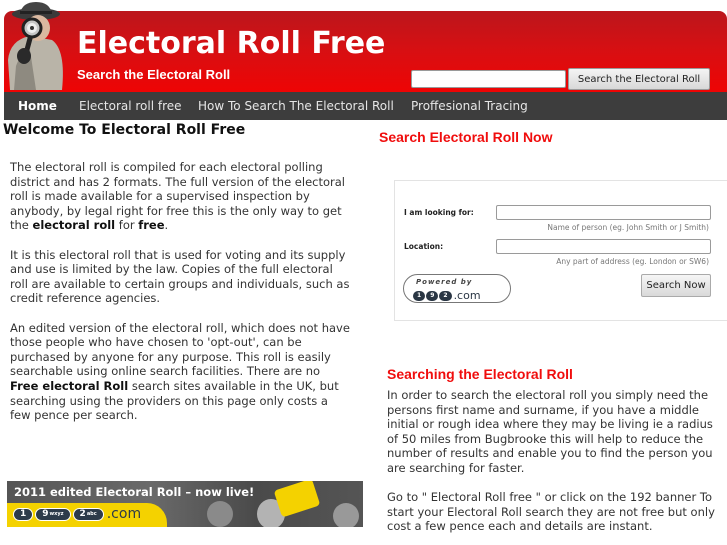 The width and height of the screenshot is (727, 545). Describe the element at coordinates (88, 514) in the screenshot. I see `logo-pill: 2 abc` at that location.